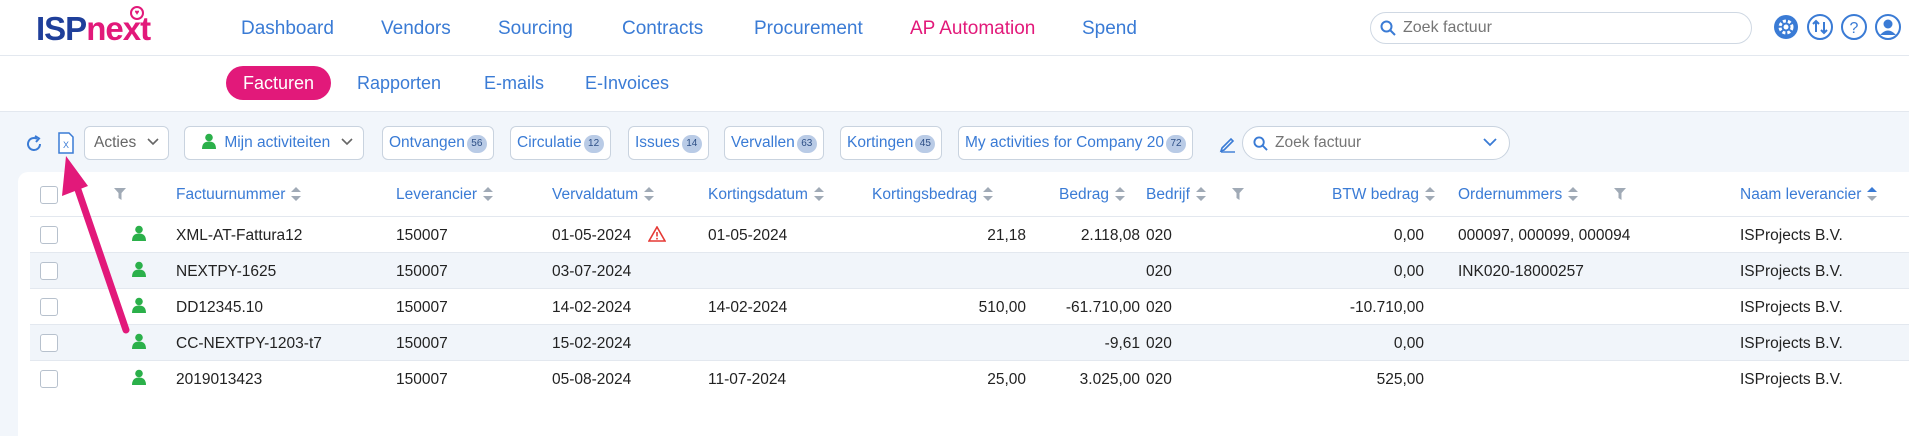  I want to click on cell-factuurnummer: 2019013423, so click(219, 380).